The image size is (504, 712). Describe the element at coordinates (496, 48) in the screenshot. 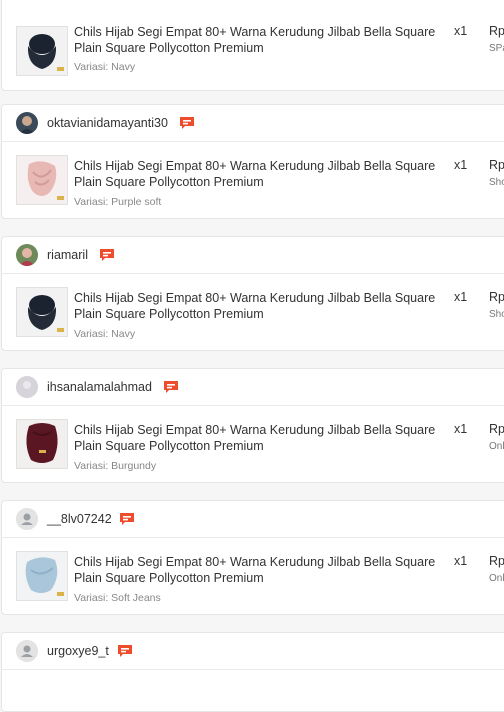

I see `shipping-courier: SPa` at that location.